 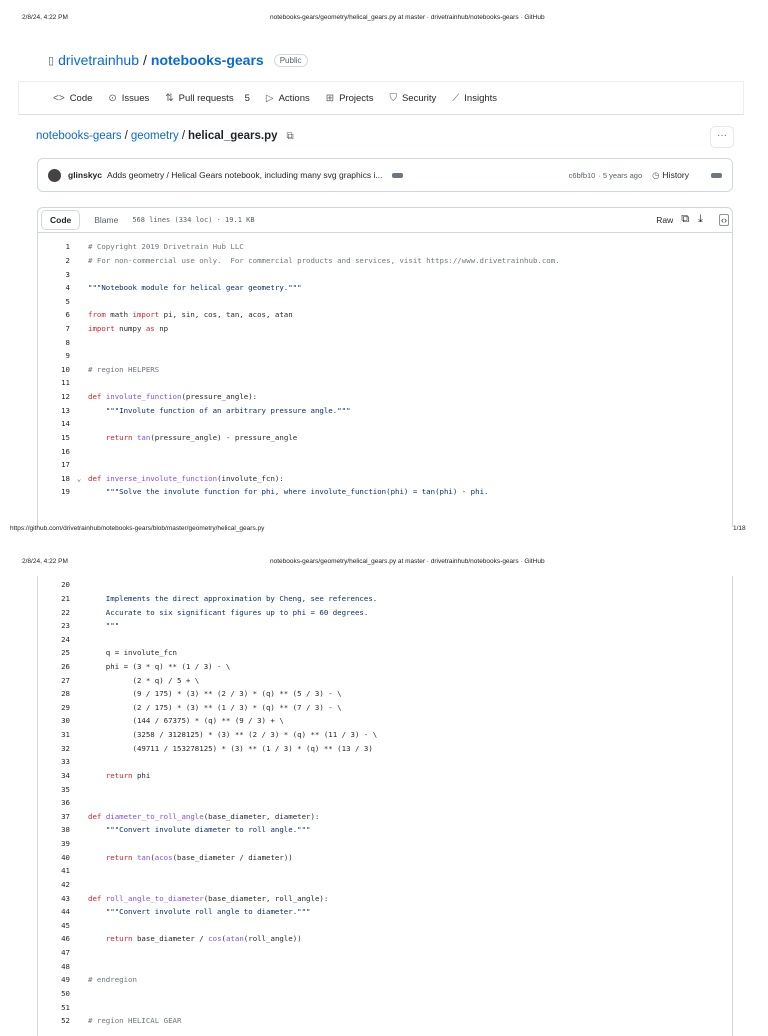 What do you see at coordinates (700, 219) in the screenshot?
I see `download-icon: ⤓` at bounding box center [700, 219].